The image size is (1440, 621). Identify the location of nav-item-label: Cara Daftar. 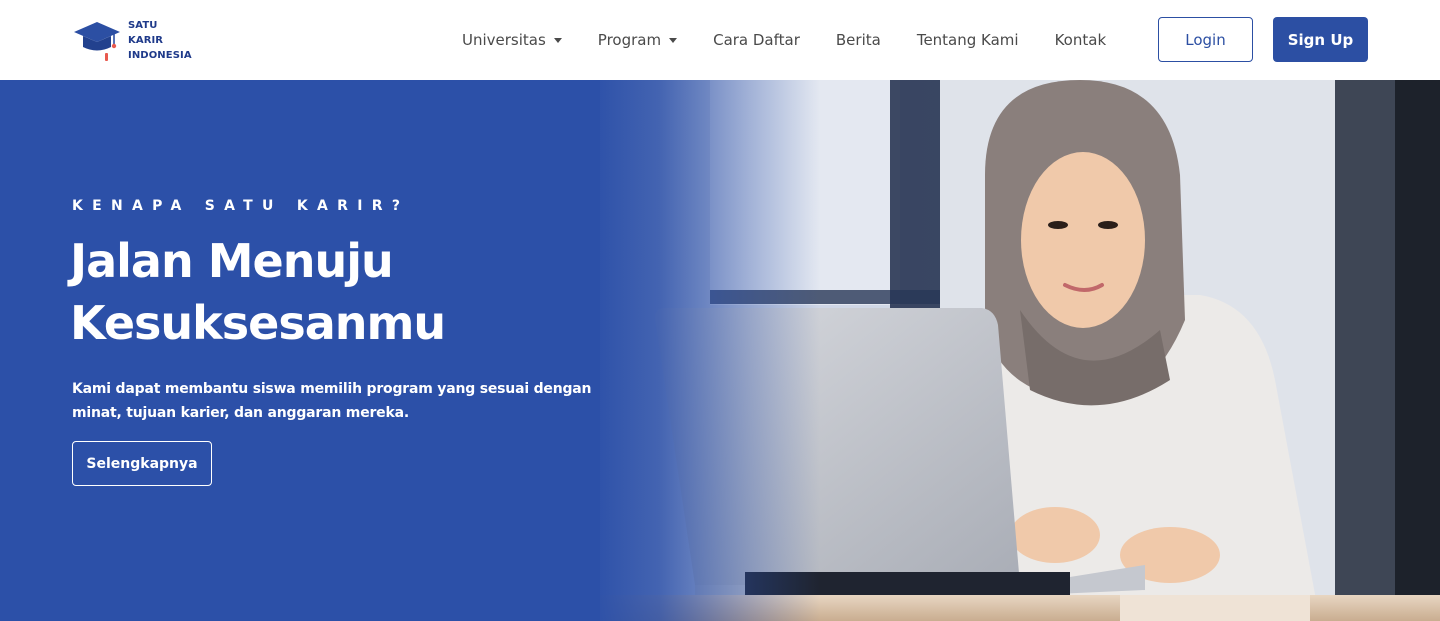
(756, 40).